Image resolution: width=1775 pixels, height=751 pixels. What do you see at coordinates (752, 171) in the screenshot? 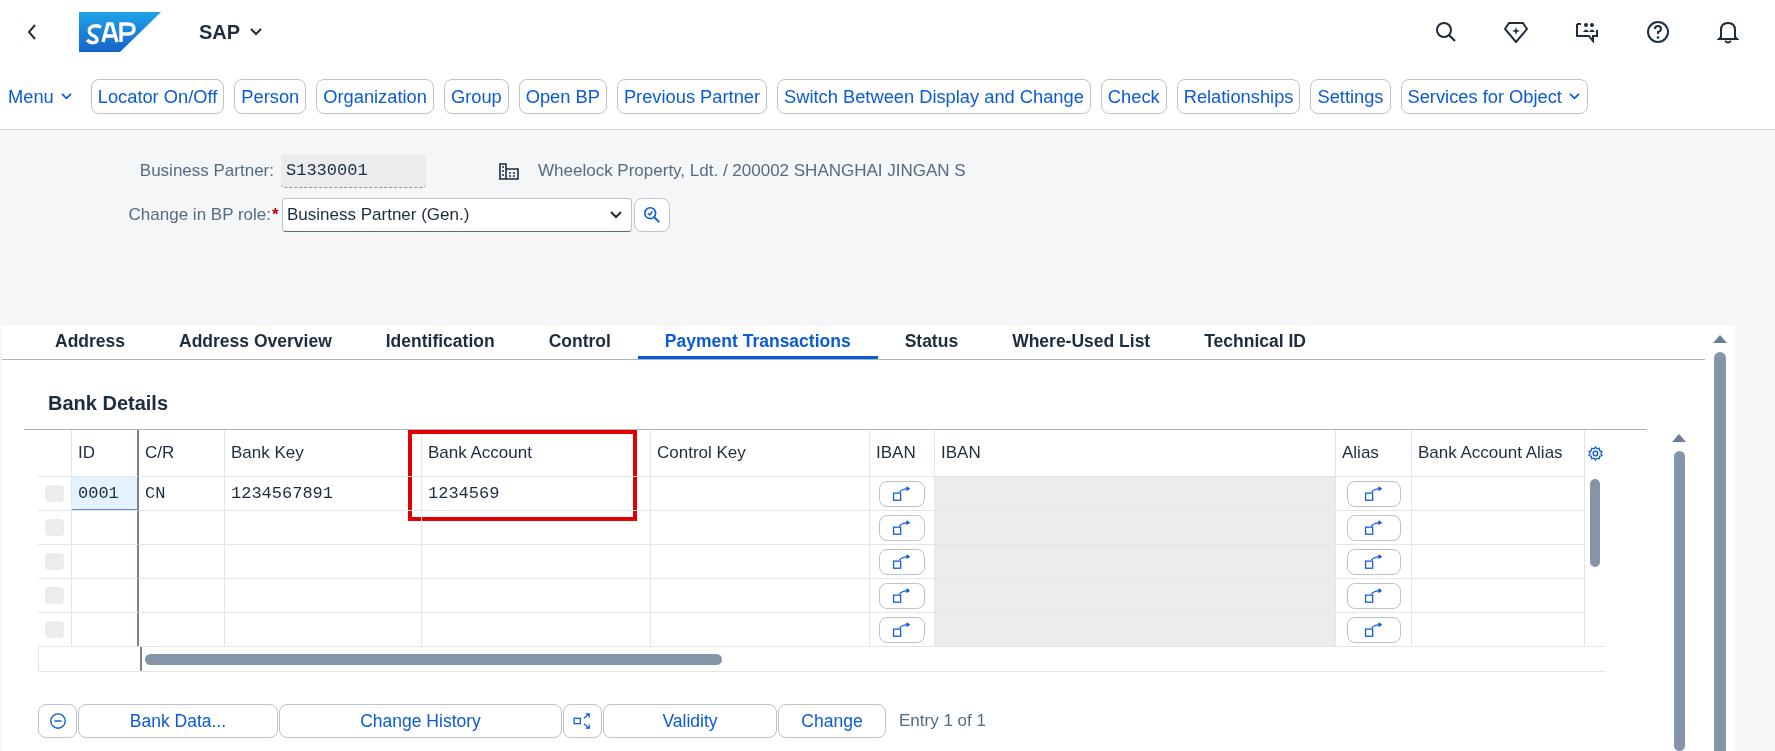
I see `partner-description: Wheelock Property, Ldt. / 200002 SHANGHAI JINGAN S` at bounding box center [752, 171].